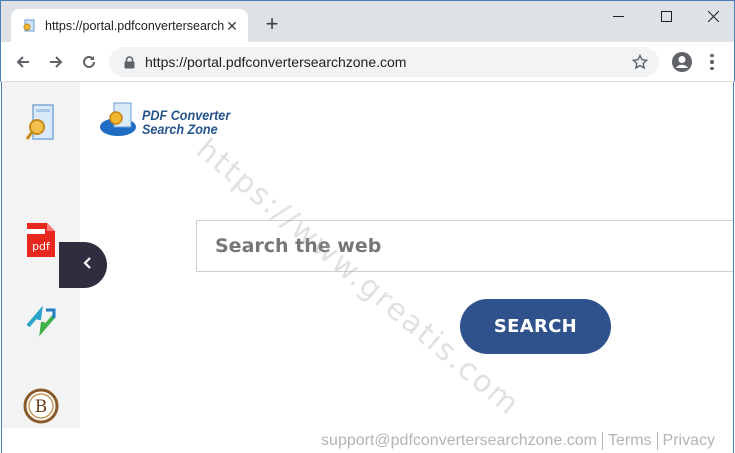 The height and width of the screenshot is (453, 735). Describe the element at coordinates (630, 441) in the screenshot. I see `terms-link: Terms` at that location.